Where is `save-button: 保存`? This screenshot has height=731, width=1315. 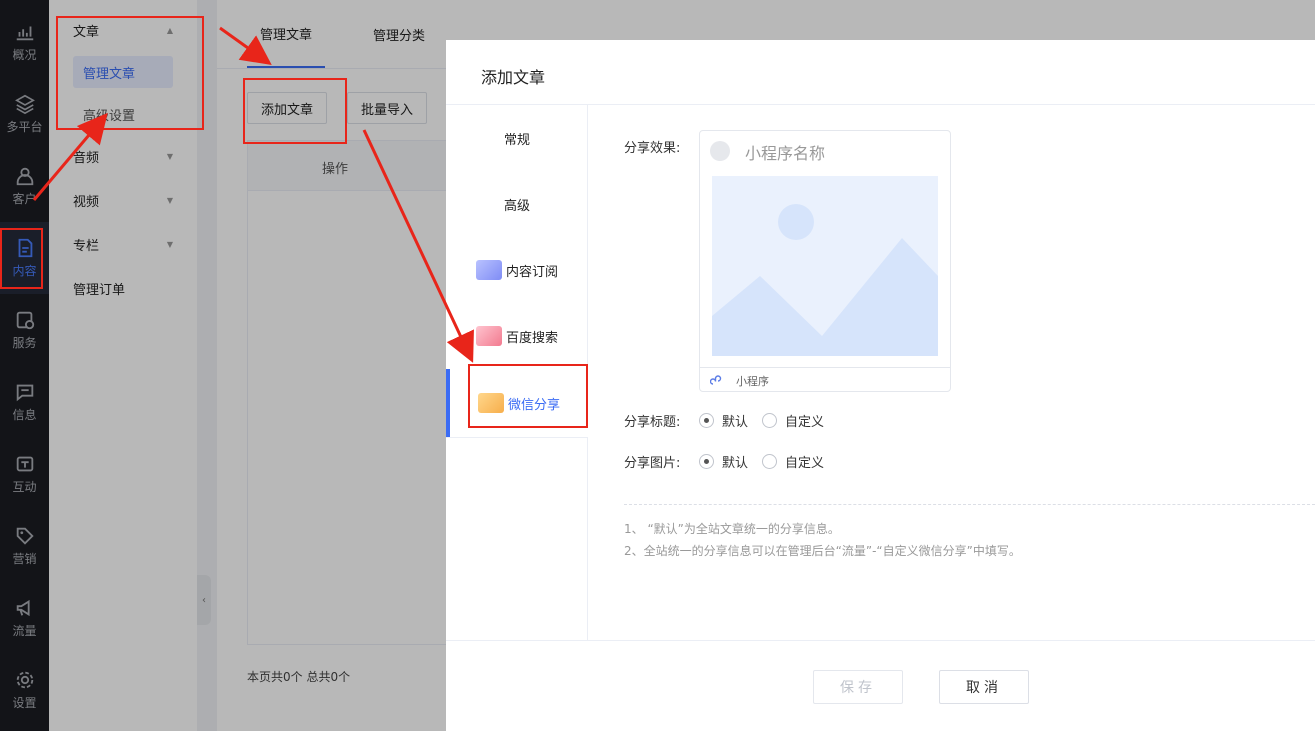 save-button: 保存 is located at coordinates (858, 687).